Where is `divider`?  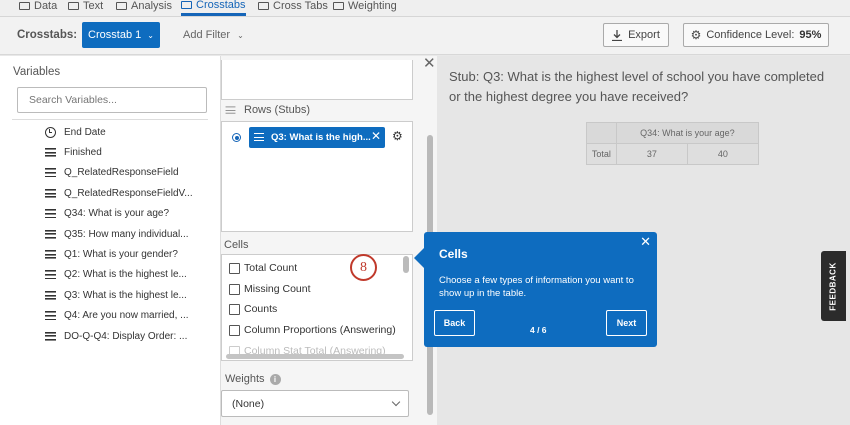
divider is located at coordinates (110, 119).